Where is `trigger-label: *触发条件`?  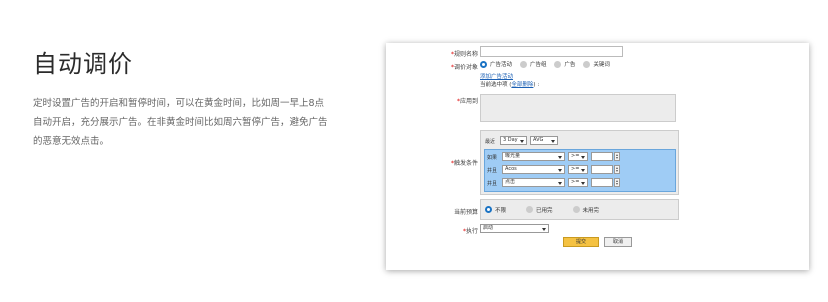
trigger-label: *触发条件 is located at coordinates (464, 163).